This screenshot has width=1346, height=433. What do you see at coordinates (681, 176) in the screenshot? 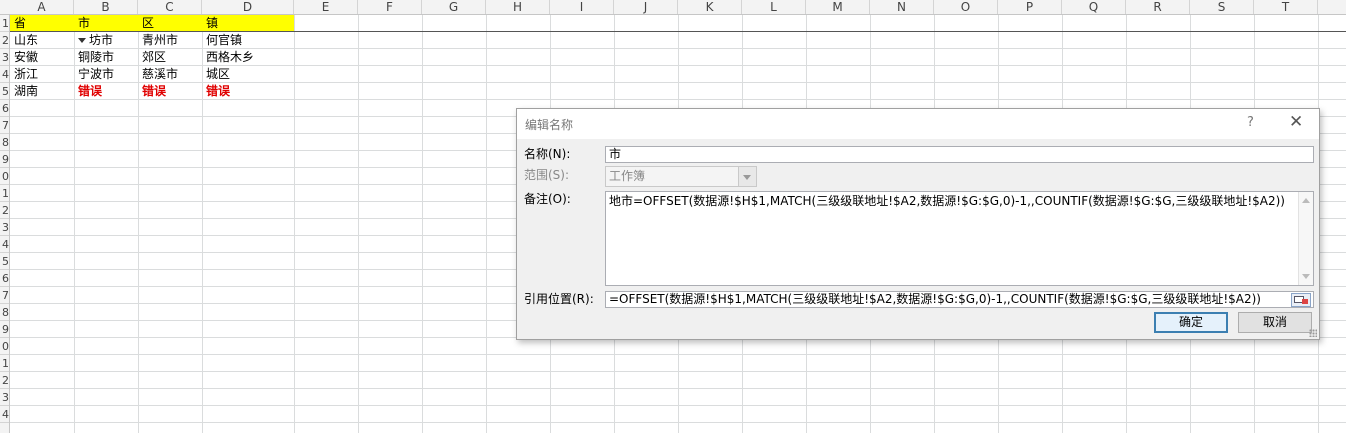
I see `scope-select: 工作簿` at bounding box center [681, 176].